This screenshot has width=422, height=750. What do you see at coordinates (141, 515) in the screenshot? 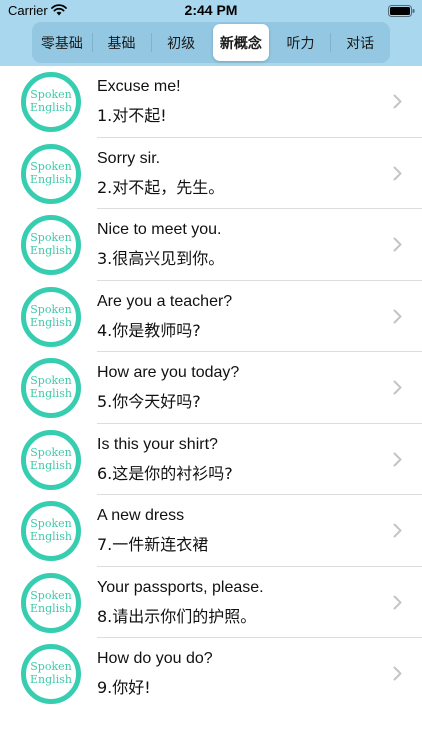
I see `lesson-title: A new dress` at bounding box center [141, 515].